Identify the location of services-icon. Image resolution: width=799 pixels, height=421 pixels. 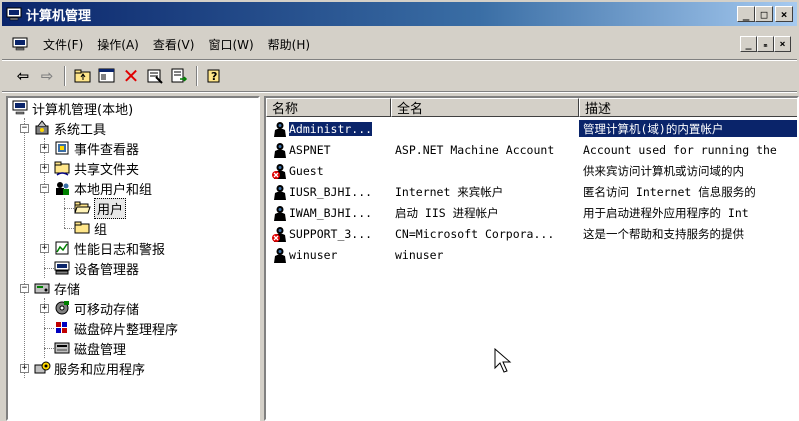
(42, 367).